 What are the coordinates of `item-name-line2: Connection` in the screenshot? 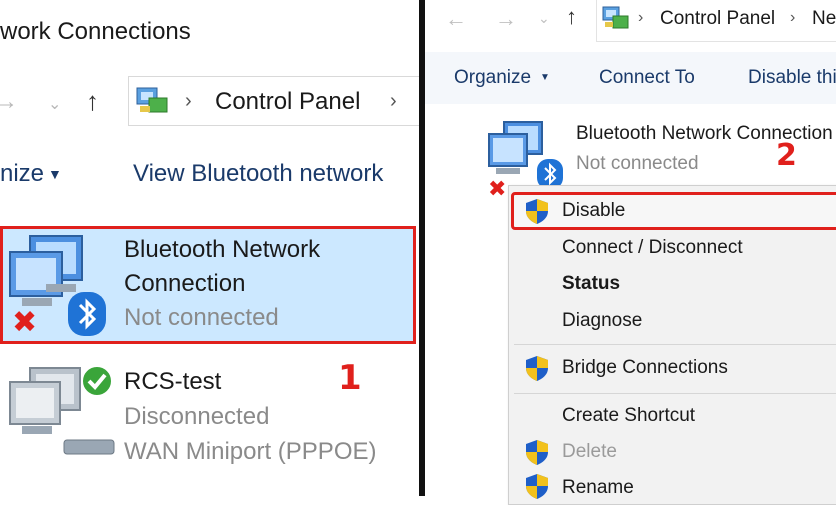 It's located at (185, 283).